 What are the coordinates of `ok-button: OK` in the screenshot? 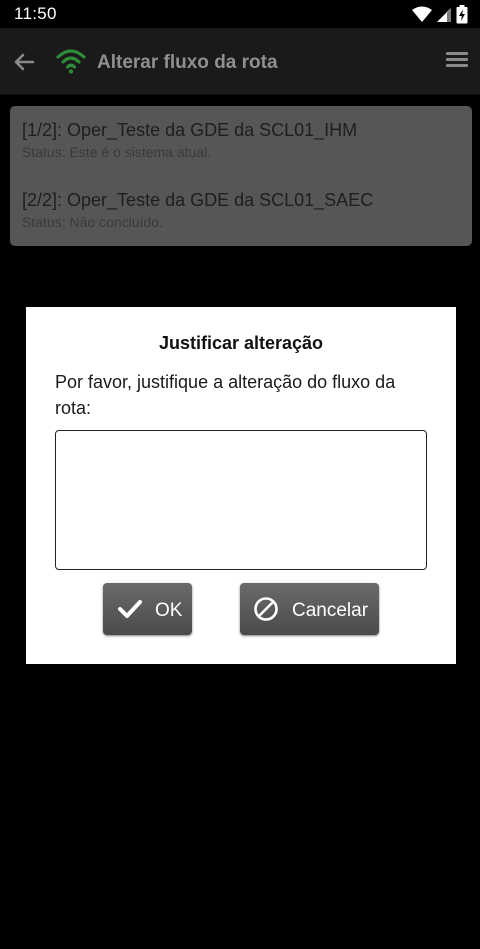 It's located at (147, 609).